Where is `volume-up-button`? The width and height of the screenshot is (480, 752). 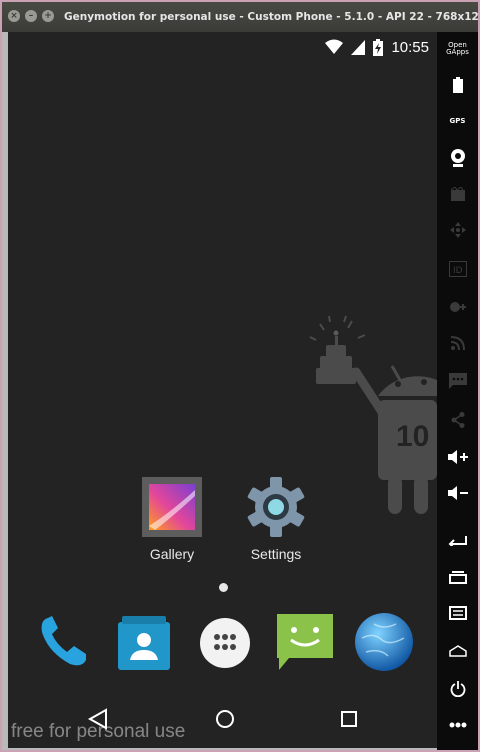 volume-up-button is located at coordinates (457, 457).